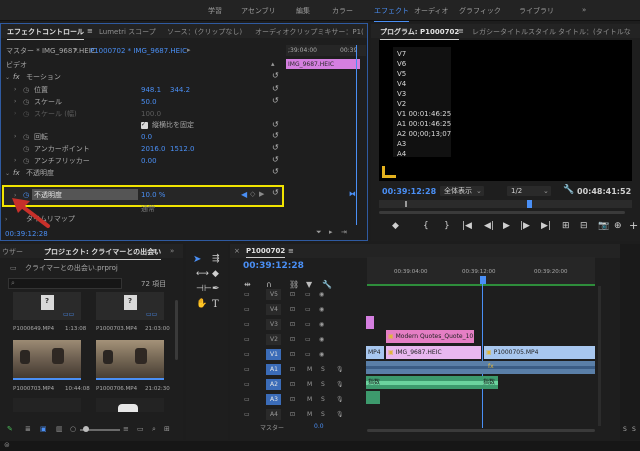 The height and width of the screenshot is (451, 640). What do you see at coordinates (155, 251) in the screenshot?
I see `project-tab-menu-icon: ≡` at bounding box center [155, 251].